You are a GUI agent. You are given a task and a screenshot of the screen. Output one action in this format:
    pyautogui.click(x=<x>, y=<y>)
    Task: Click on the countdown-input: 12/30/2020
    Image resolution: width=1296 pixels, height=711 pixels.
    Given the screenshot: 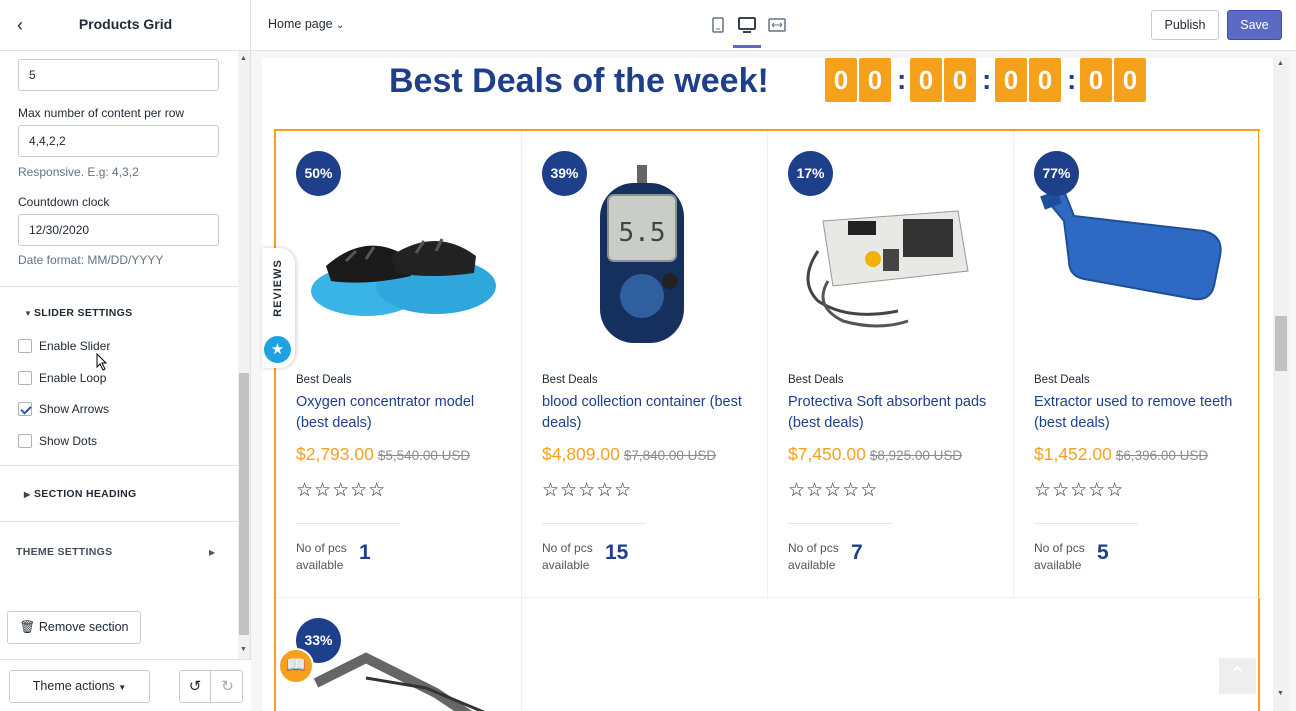 What is the action you would take?
    pyautogui.click(x=118, y=230)
    